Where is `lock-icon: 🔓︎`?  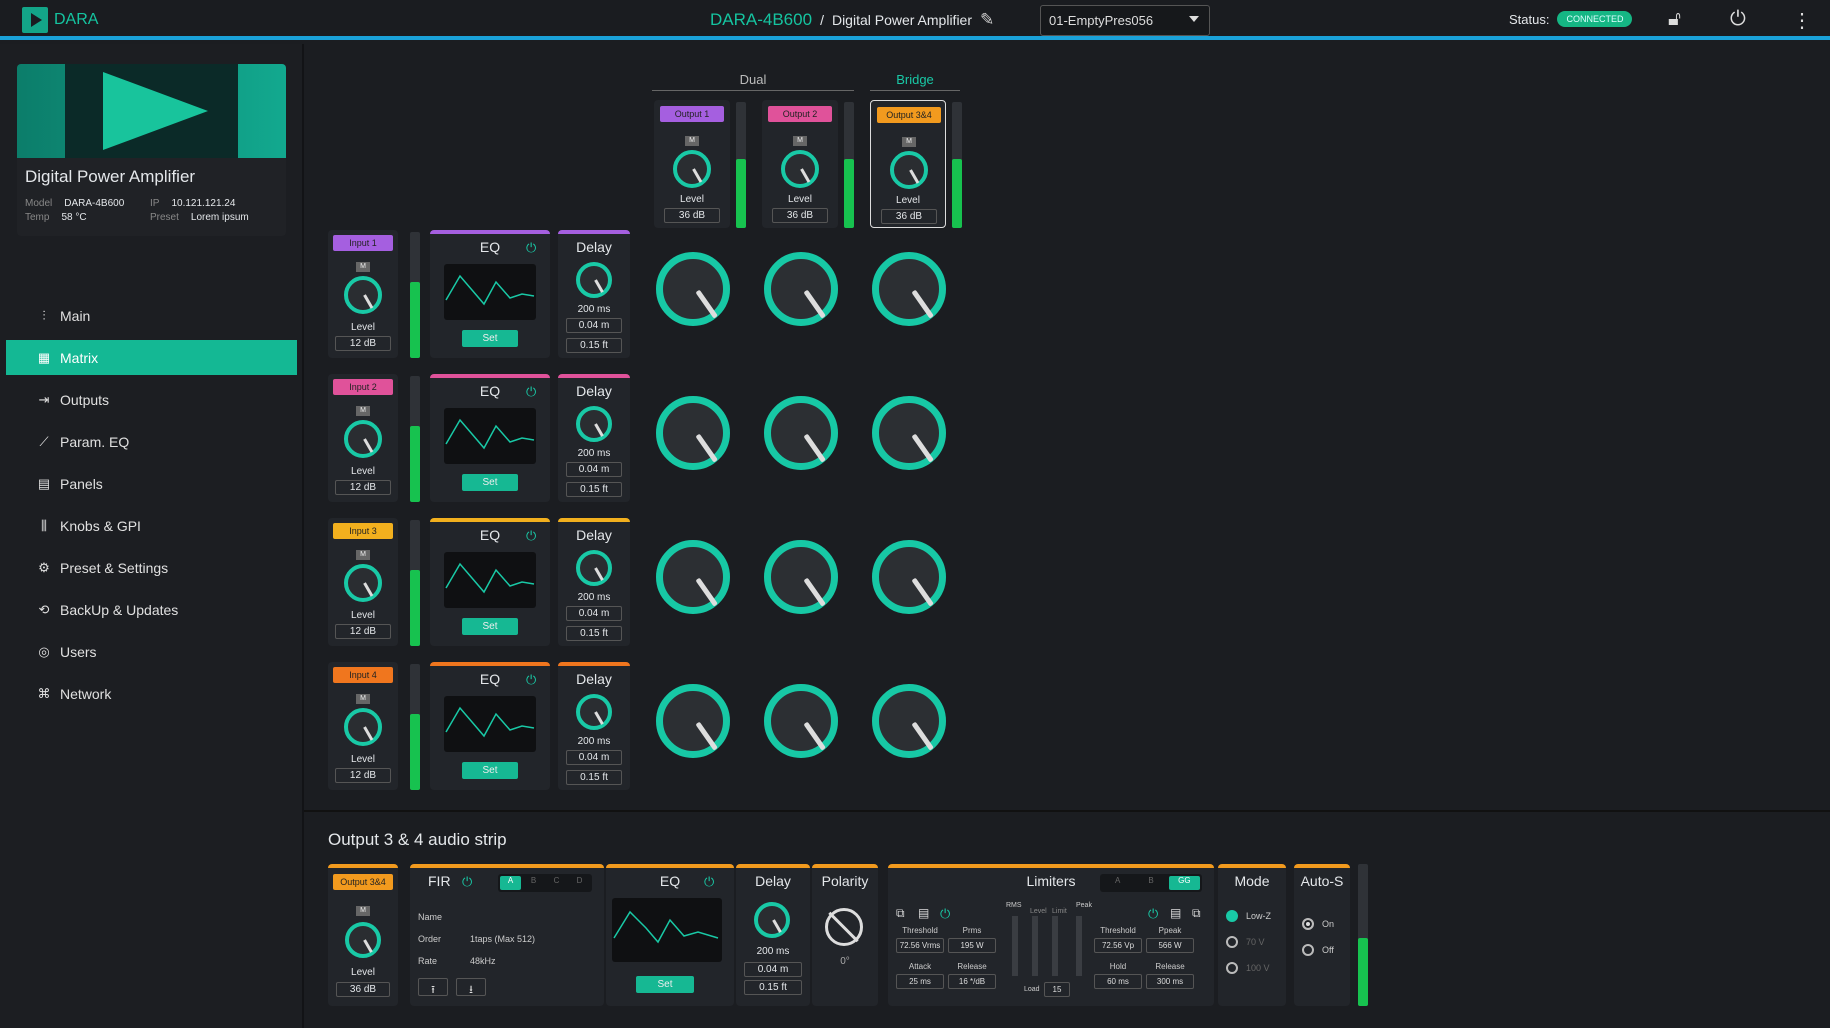 lock-icon: 🔓︎ is located at coordinates (1674, 19).